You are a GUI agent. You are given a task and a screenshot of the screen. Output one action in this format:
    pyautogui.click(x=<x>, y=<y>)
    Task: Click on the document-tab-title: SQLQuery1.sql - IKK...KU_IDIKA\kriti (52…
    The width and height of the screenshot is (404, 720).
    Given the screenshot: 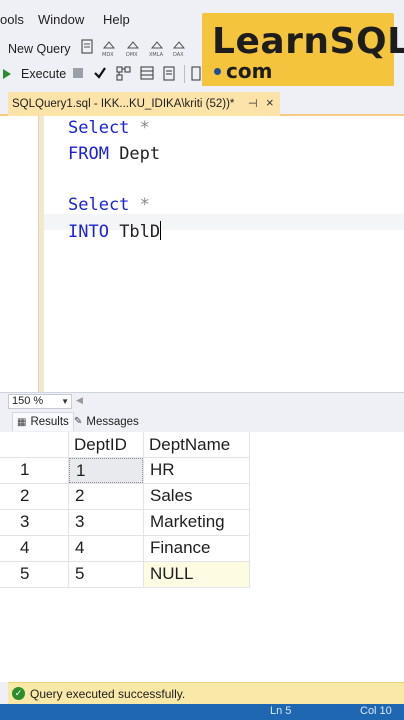 What is the action you would take?
    pyautogui.click(x=123, y=104)
    